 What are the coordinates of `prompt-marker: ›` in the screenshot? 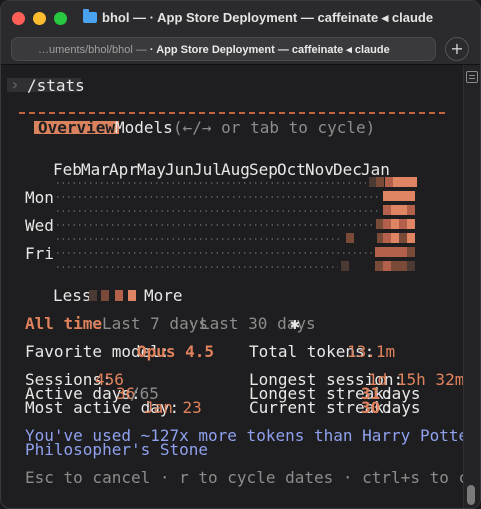 It's located at (15, 84).